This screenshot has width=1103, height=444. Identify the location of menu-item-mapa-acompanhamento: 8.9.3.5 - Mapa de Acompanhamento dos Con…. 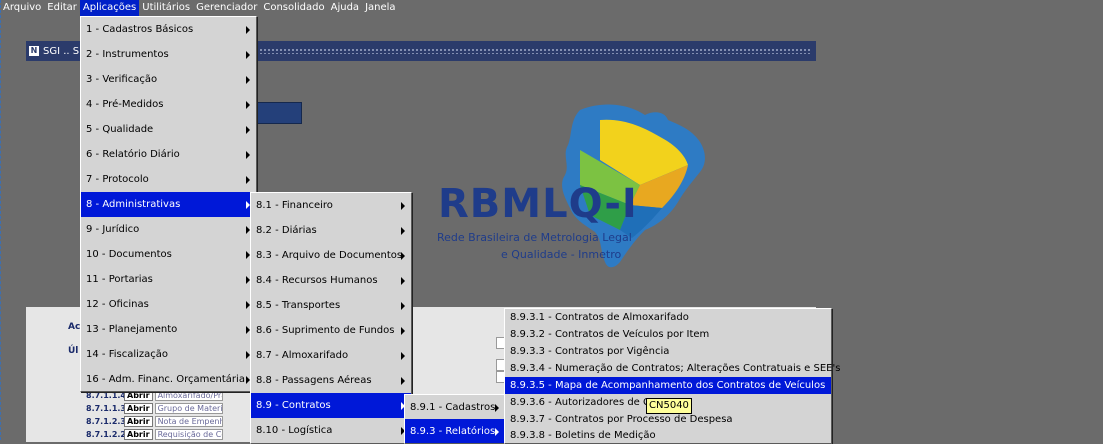
(668, 385).